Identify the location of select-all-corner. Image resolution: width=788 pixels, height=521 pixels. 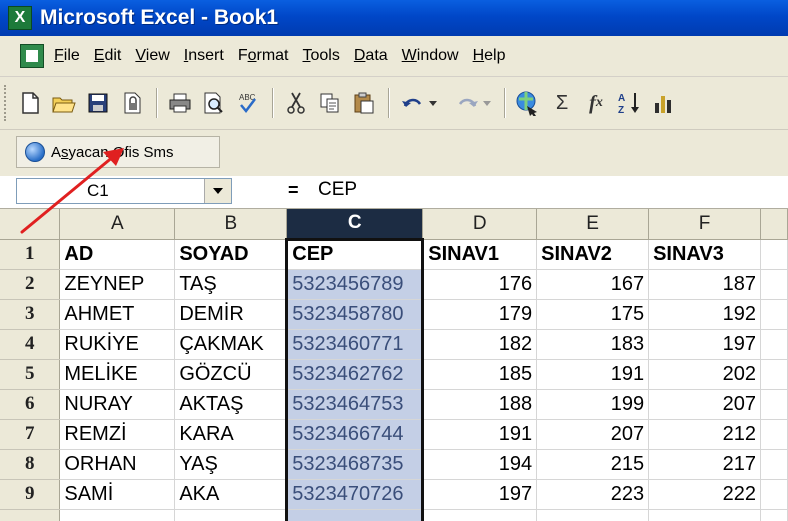
(30, 224).